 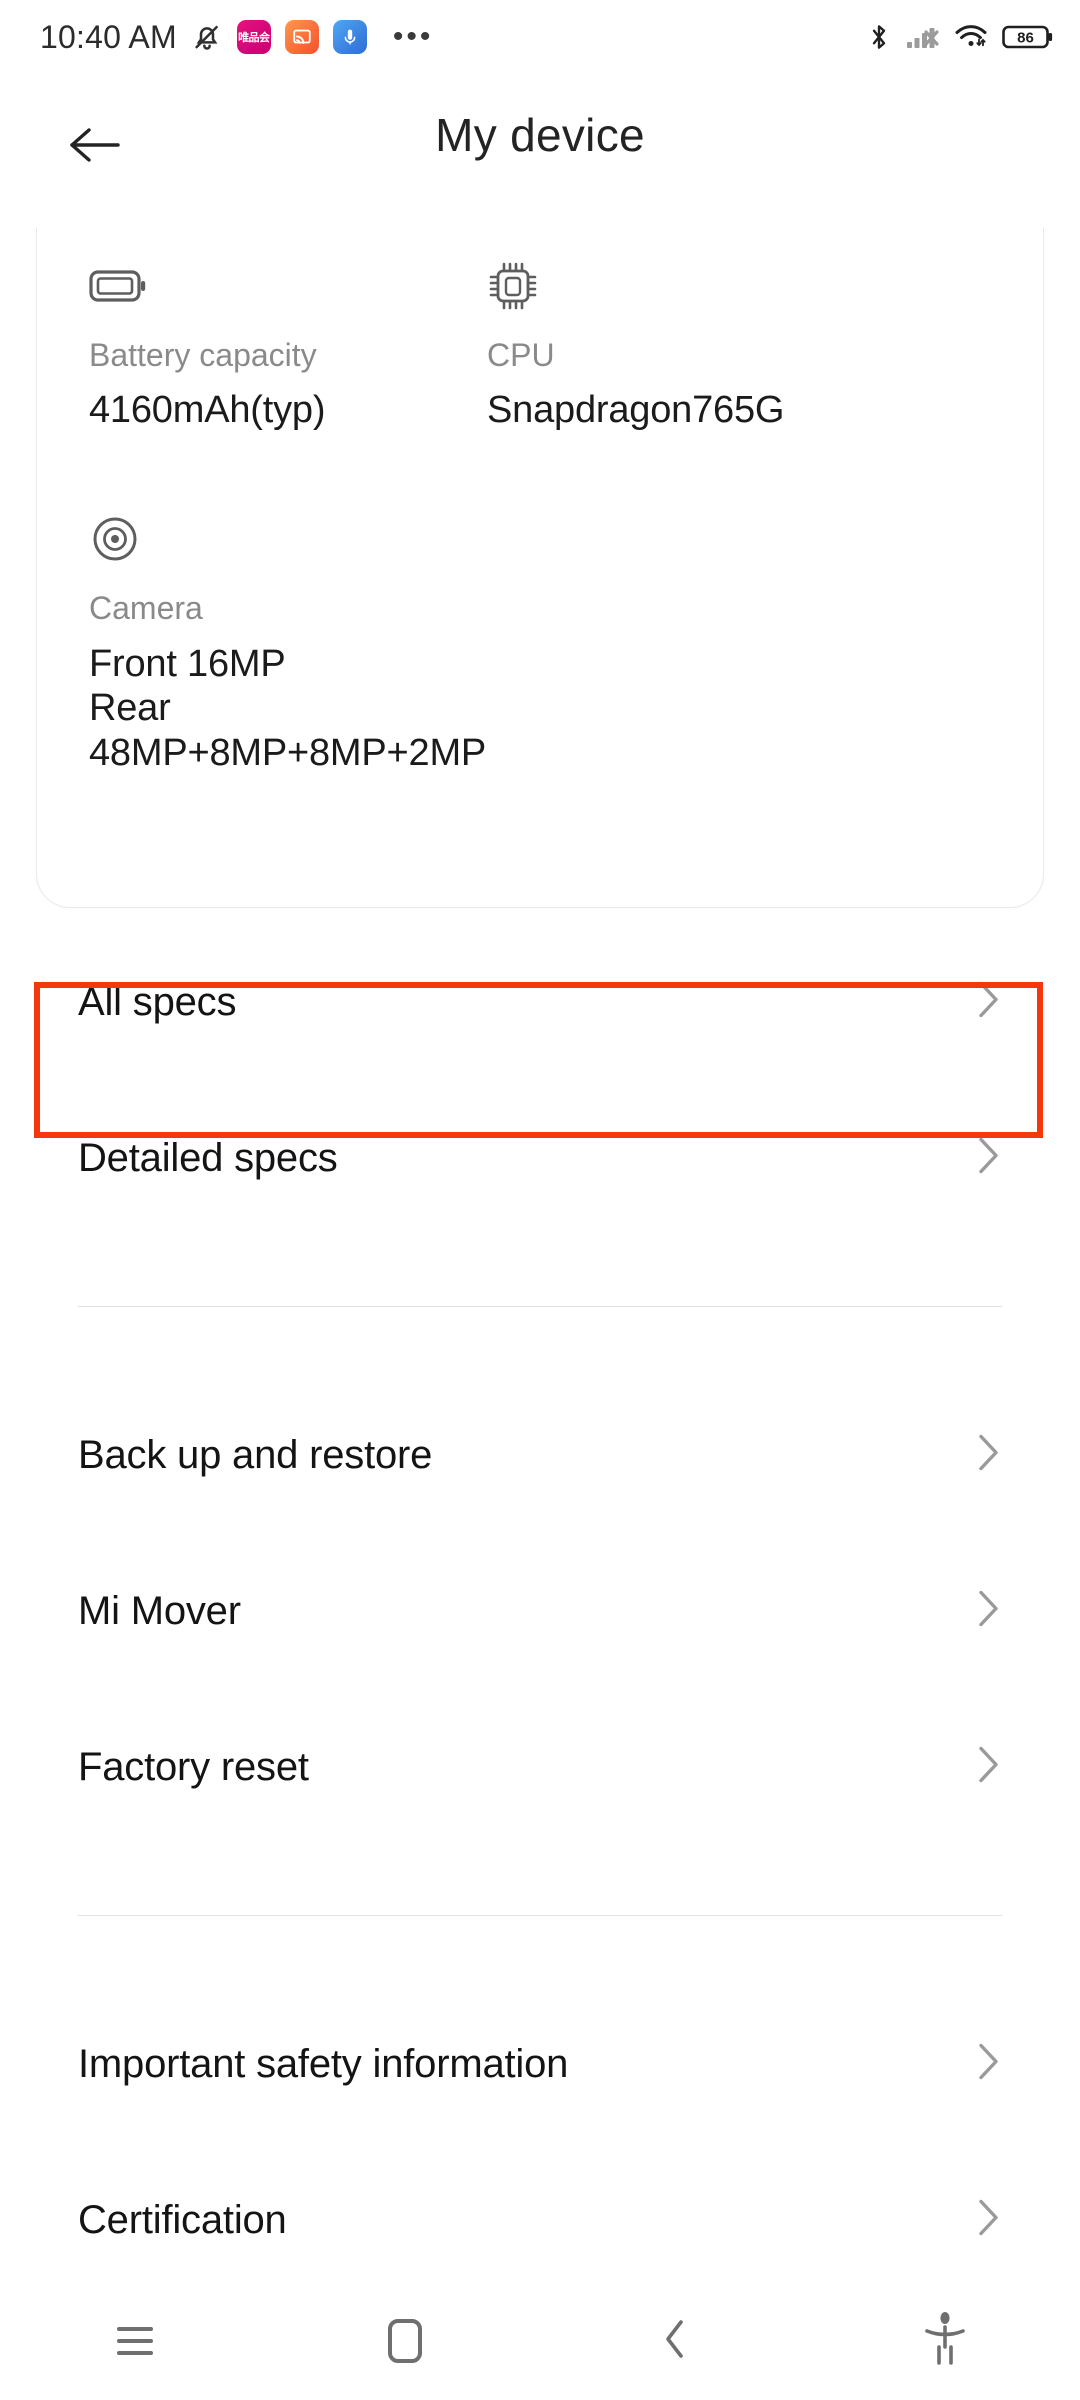 What do you see at coordinates (540, 1767) in the screenshot?
I see `list-item-factory-reset: Factory reset` at bounding box center [540, 1767].